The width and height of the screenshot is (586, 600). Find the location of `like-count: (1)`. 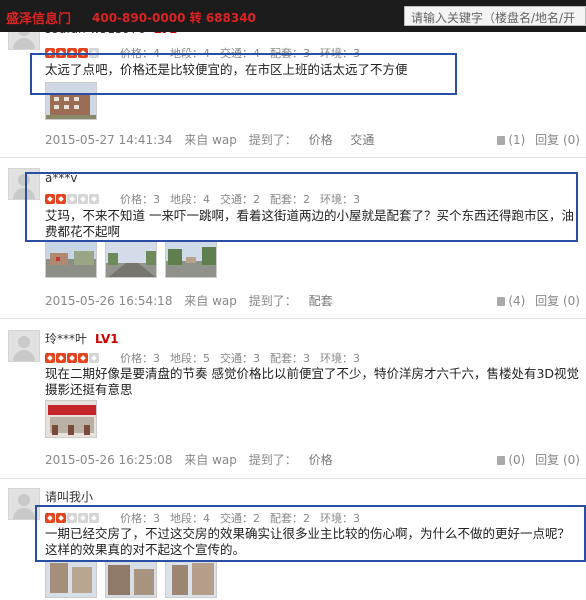

like-count: (1) is located at coordinates (516, 140).